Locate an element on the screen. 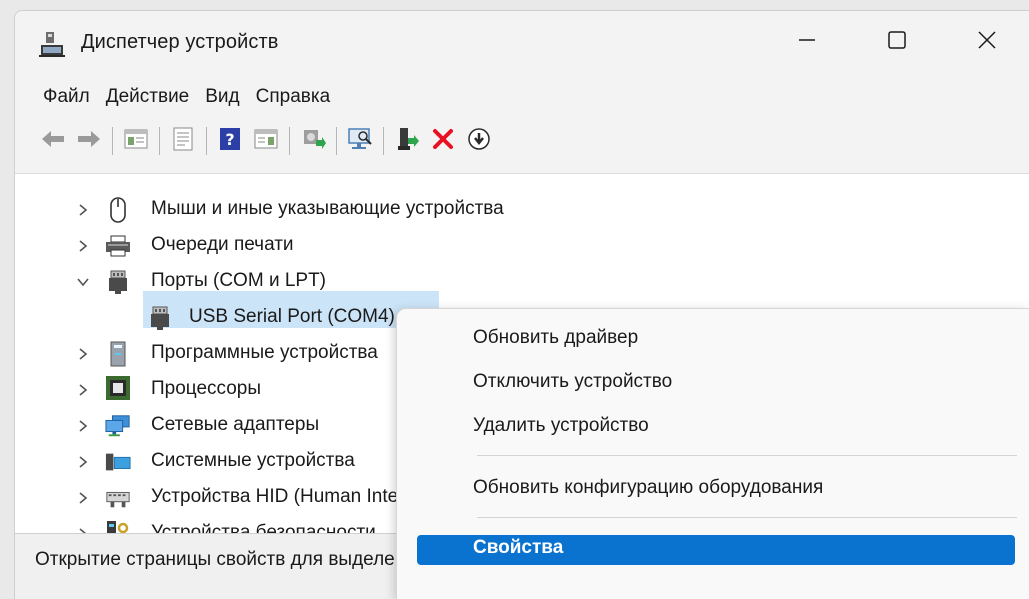  back-icon is located at coordinates (53, 141).